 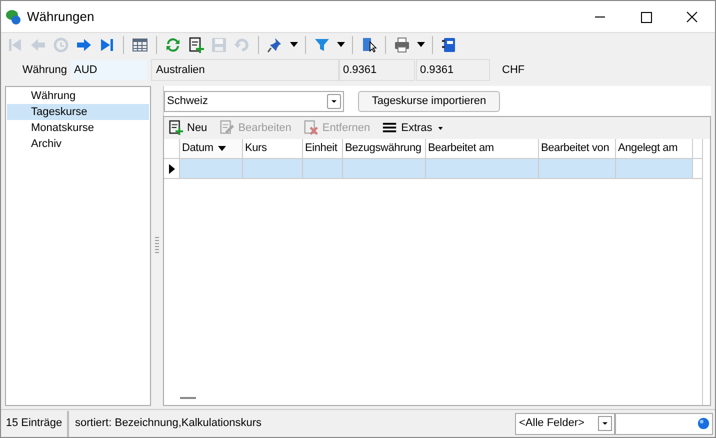 What do you see at coordinates (78, 144) in the screenshot?
I see `sidebar-item: Archiv` at bounding box center [78, 144].